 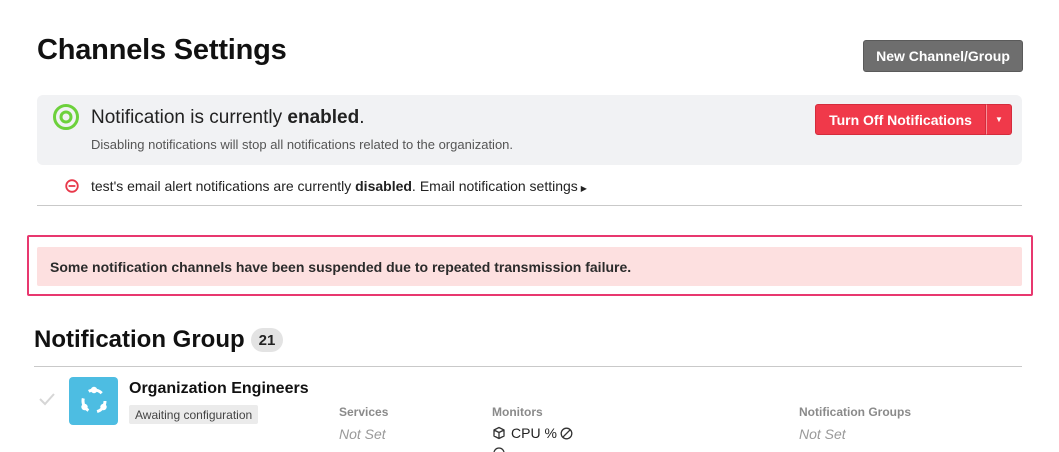 I want to click on notification-group-header: Notification Group 21, so click(x=159, y=340).